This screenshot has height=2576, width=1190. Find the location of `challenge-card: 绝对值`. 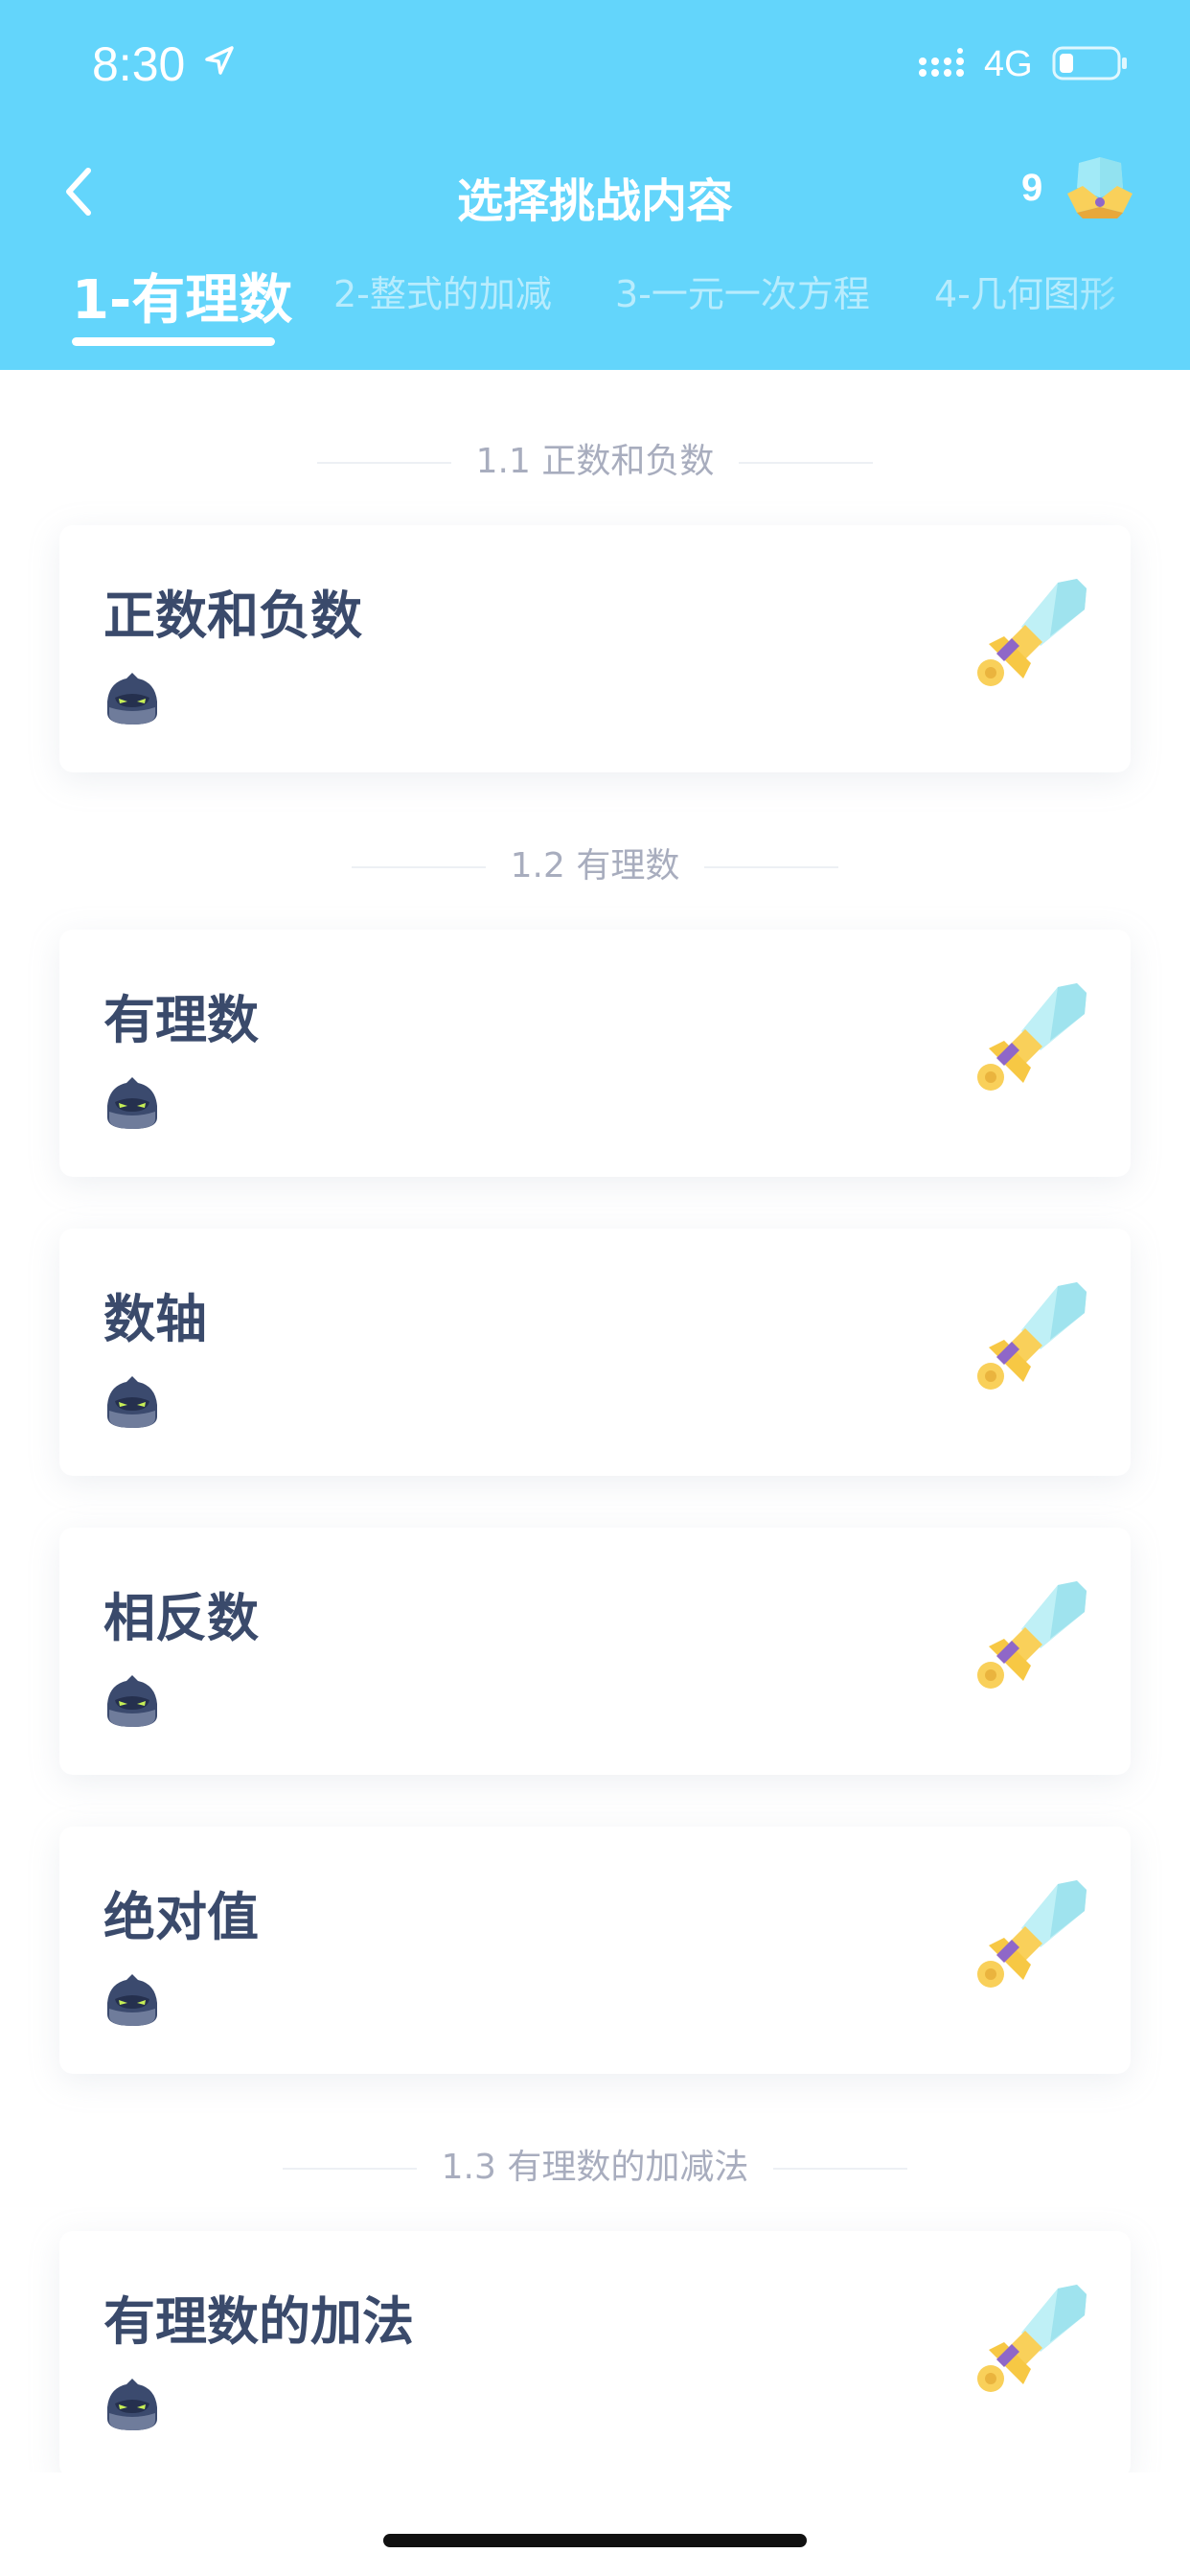

challenge-card: 绝对值 is located at coordinates (595, 1950).